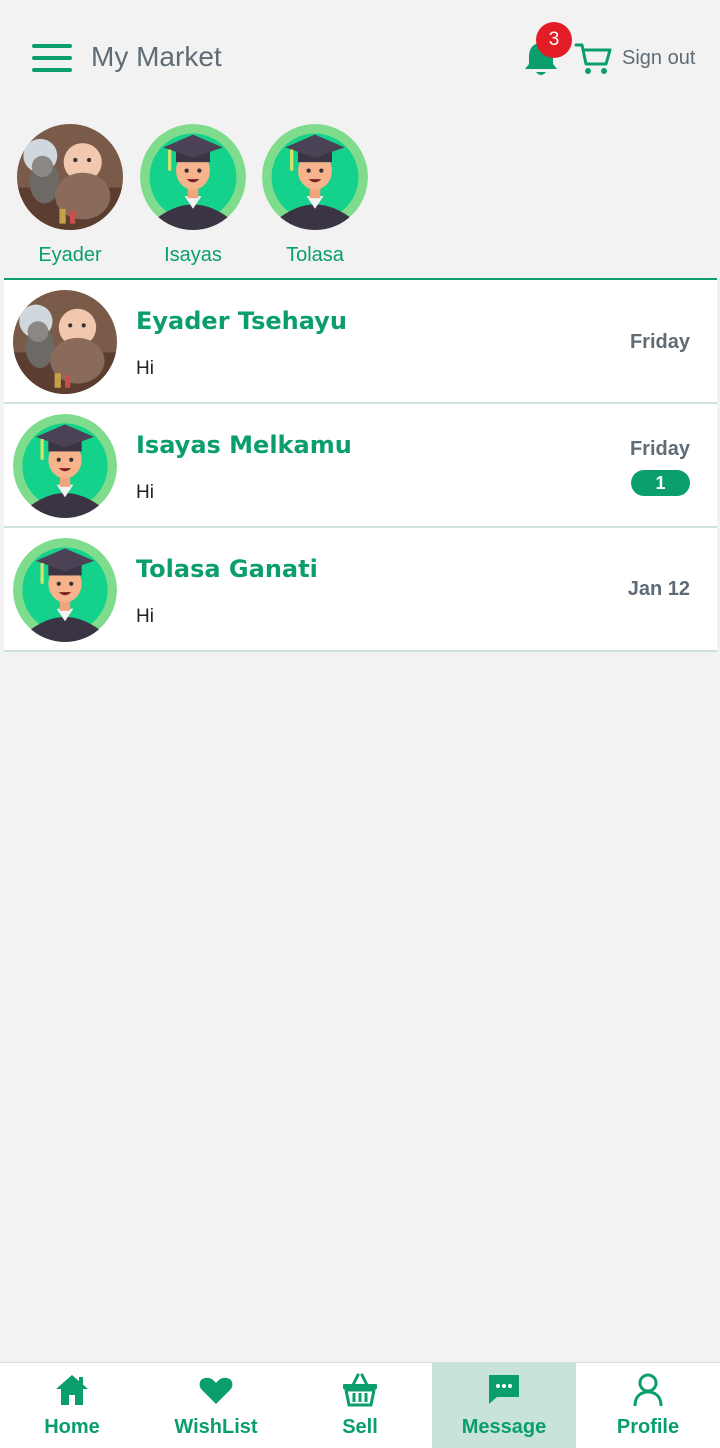 The height and width of the screenshot is (1448, 720). I want to click on story-name: Isayas, so click(193, 255).